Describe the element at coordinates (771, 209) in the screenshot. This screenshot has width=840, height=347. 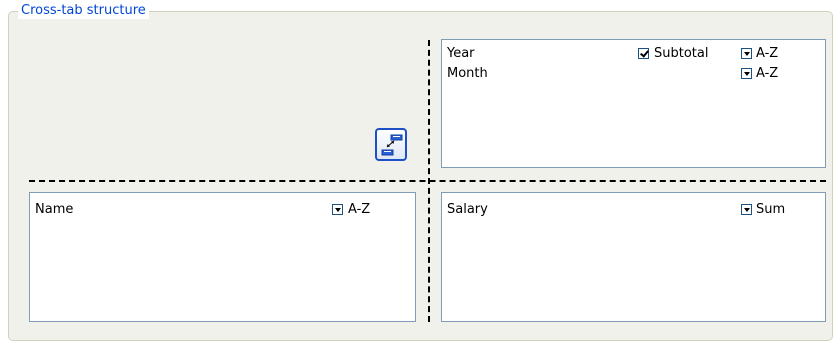
I see `aggregate-label: Sum` at that location.